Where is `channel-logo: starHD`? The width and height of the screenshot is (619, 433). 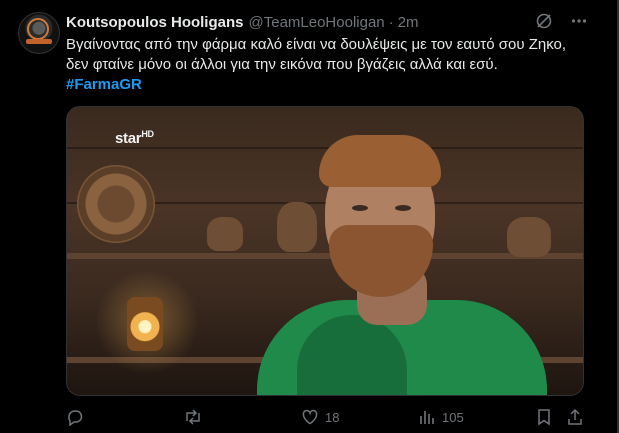 channel-logo: starHD is located at coordinates (134, 138).